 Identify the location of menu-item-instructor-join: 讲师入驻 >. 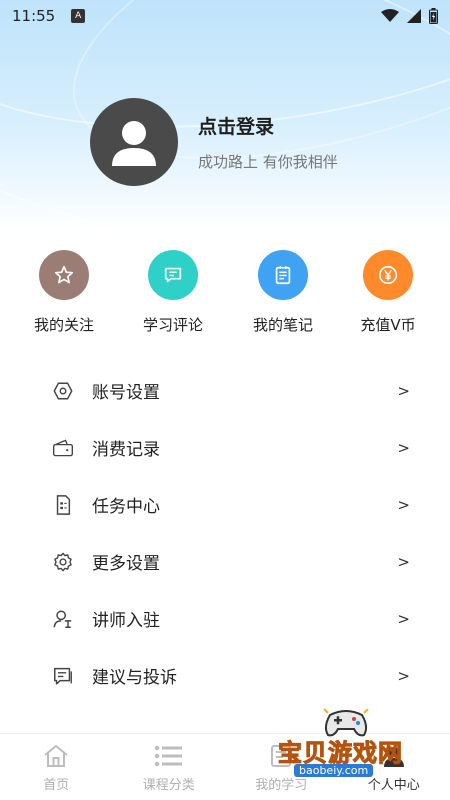
(225, 618).